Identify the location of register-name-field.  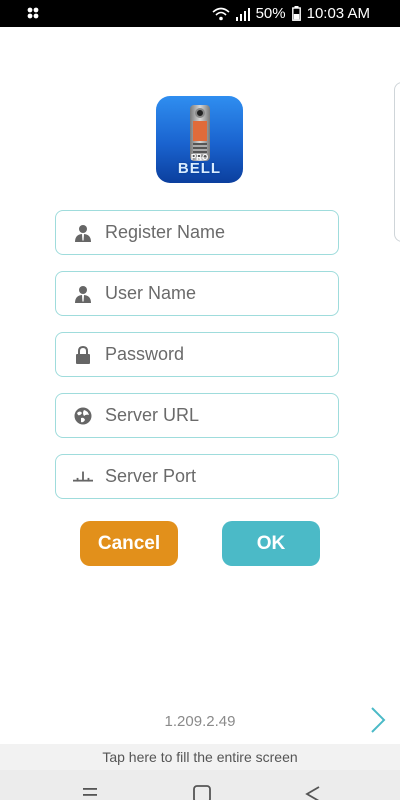
(197, 232).